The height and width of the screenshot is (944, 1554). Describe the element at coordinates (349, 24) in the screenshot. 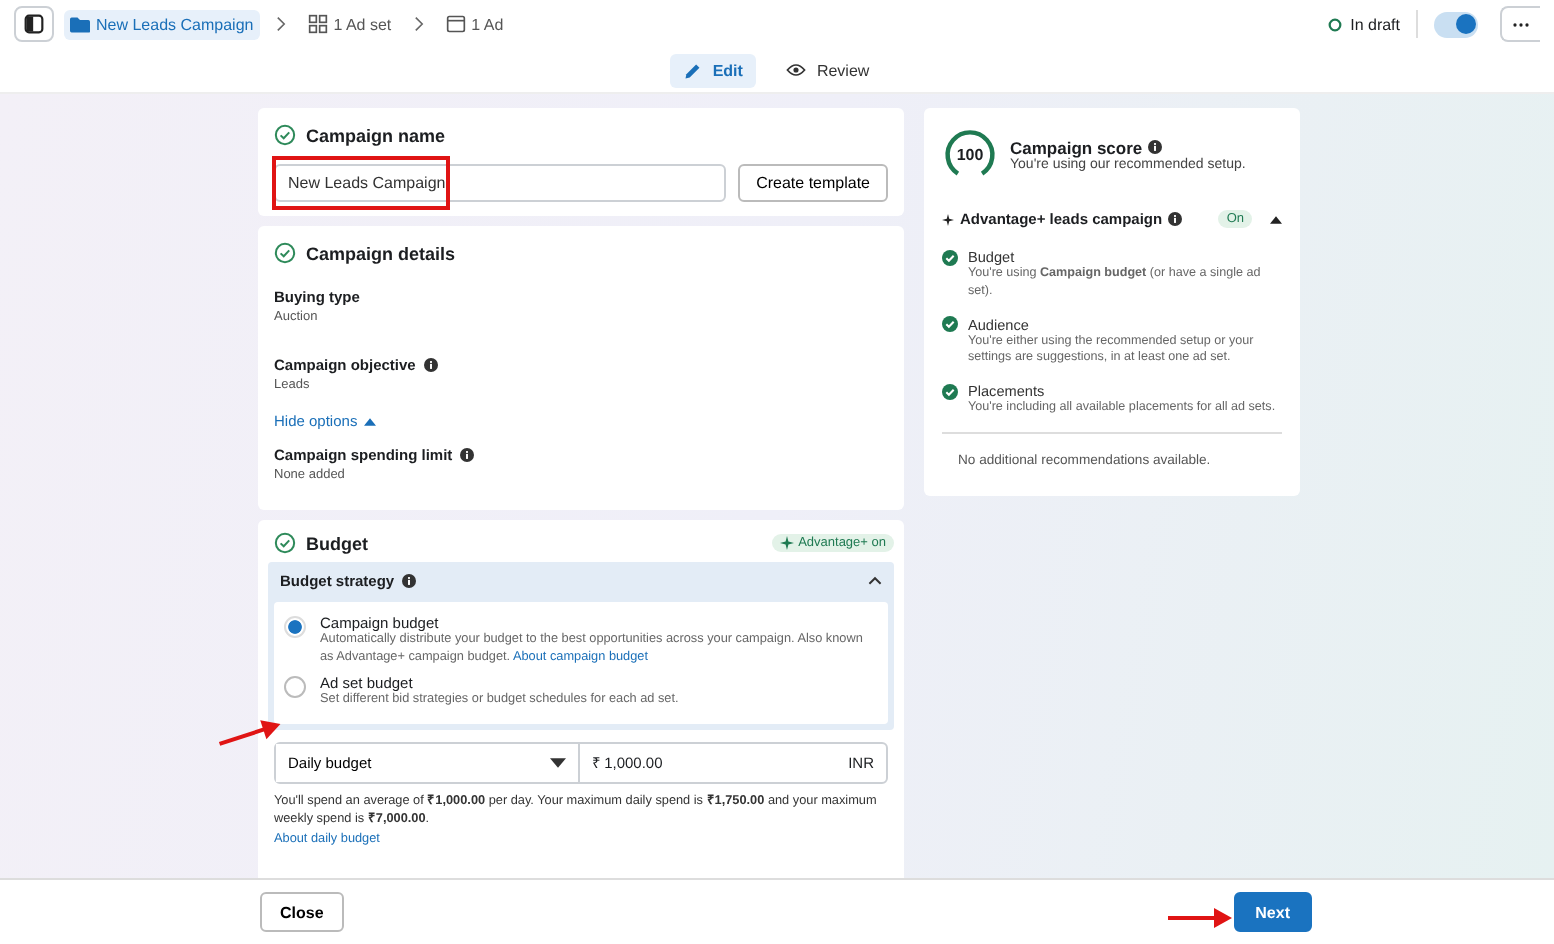

I see `breadcrumb-link: 1 Ad set` at that location.